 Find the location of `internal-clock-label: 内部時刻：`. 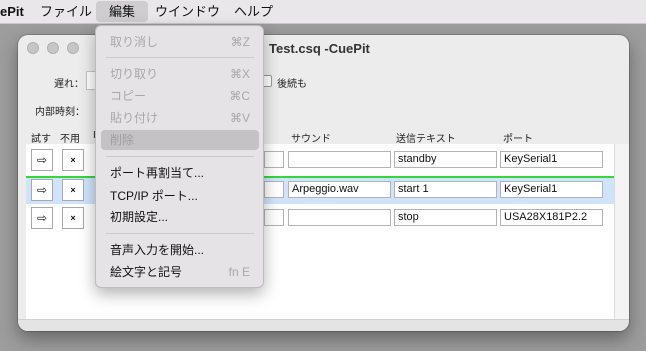

internal-clock-label: 内部時刻： is located at coordinates (60, 112).